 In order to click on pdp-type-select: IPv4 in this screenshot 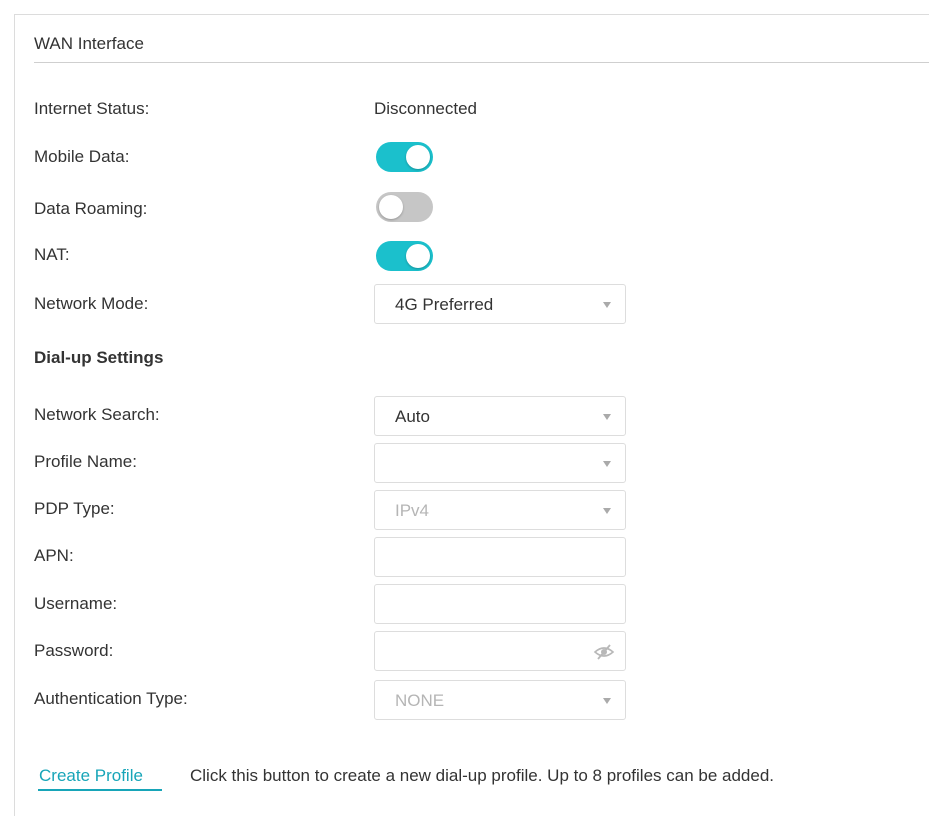, I will do `click(500, 510)`.